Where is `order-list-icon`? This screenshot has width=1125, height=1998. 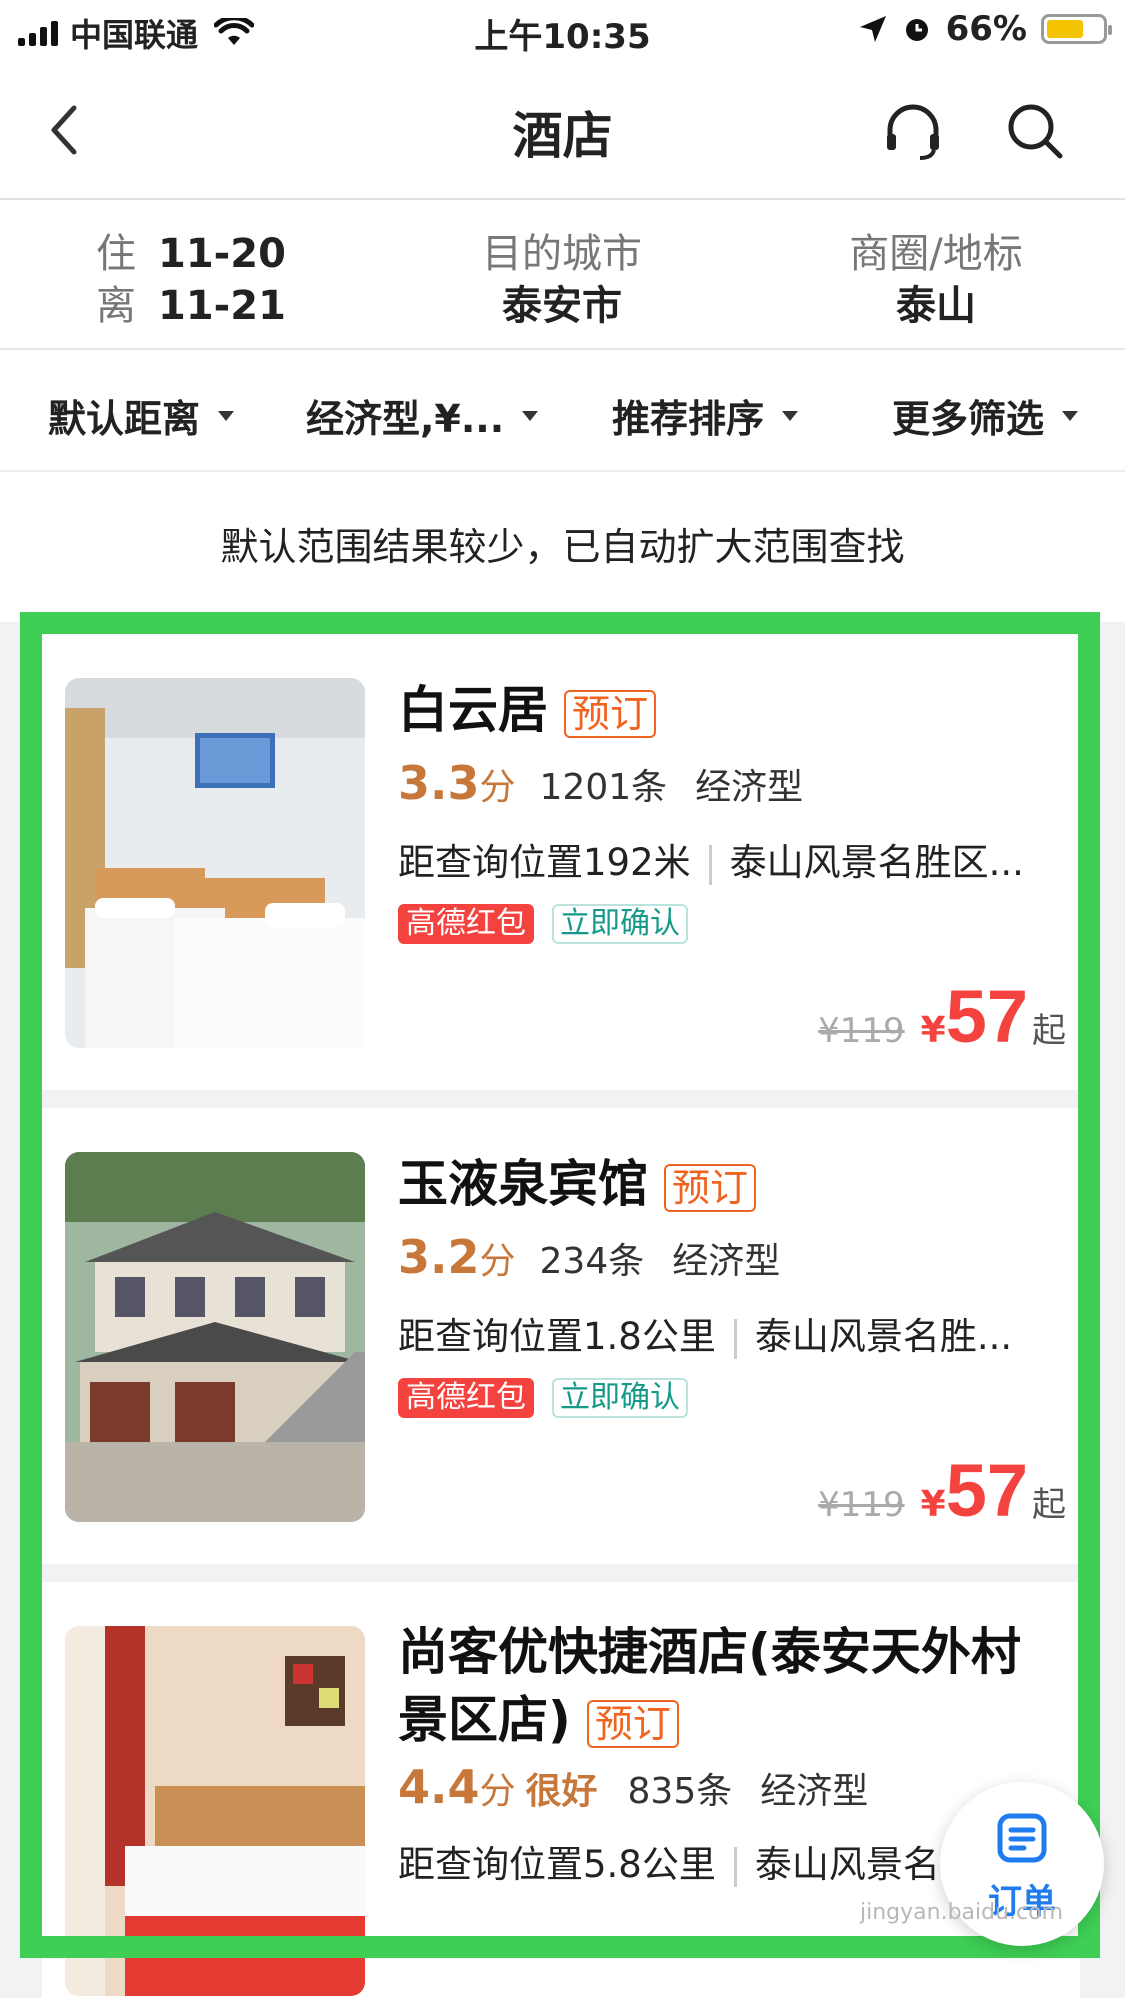
order-list-icon is located at coordinates (1022, 1838).